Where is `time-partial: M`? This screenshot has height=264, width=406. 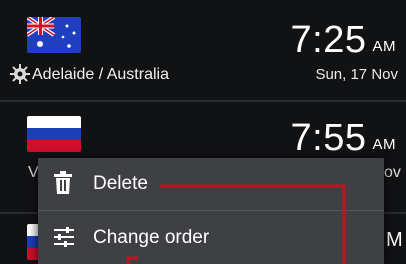 time-partial: M is located at coordinates (394, 240).